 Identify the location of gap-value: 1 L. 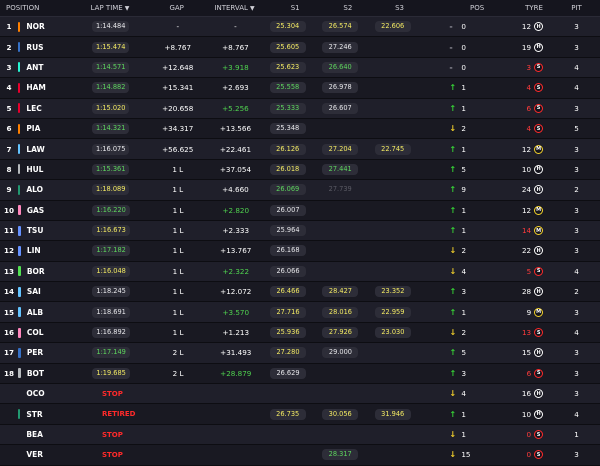
(178, 312).